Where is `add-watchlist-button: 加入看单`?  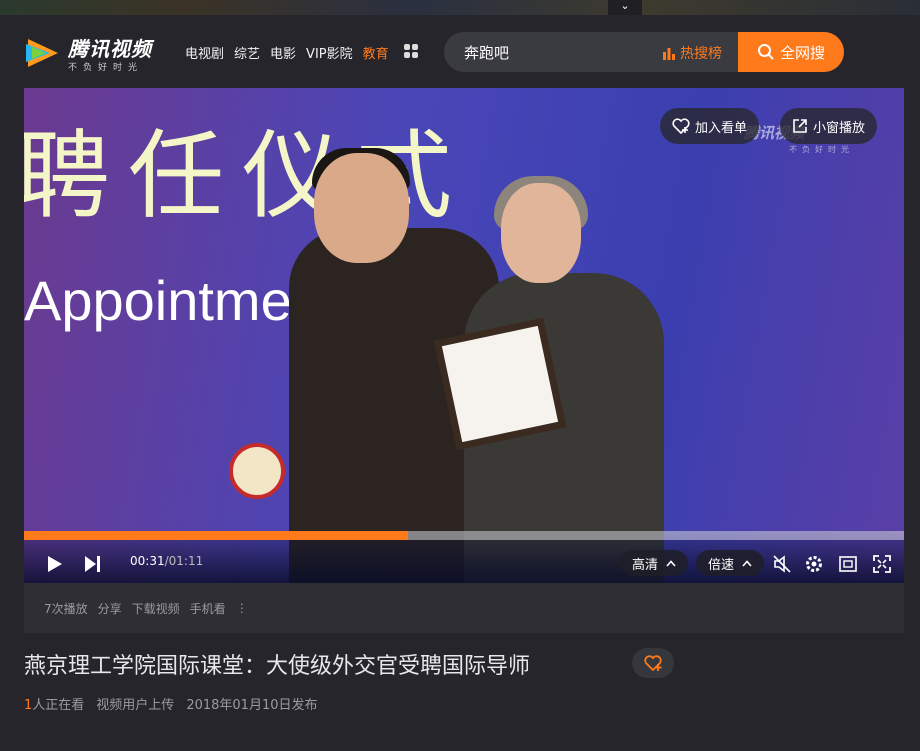 add-watchlist-button: 加入看单 is located at coordinates (710, 126).